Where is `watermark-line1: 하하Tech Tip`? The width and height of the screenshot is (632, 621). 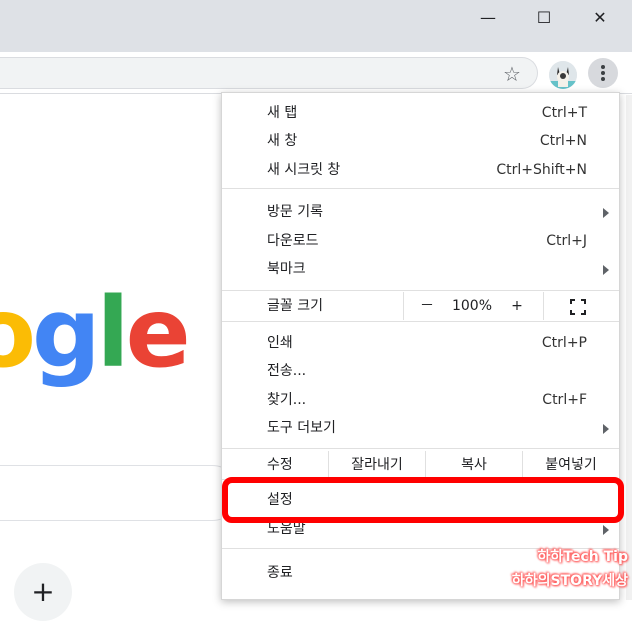
watermark-line1: 하하Tech Tip is located at coordinates (582, 557).